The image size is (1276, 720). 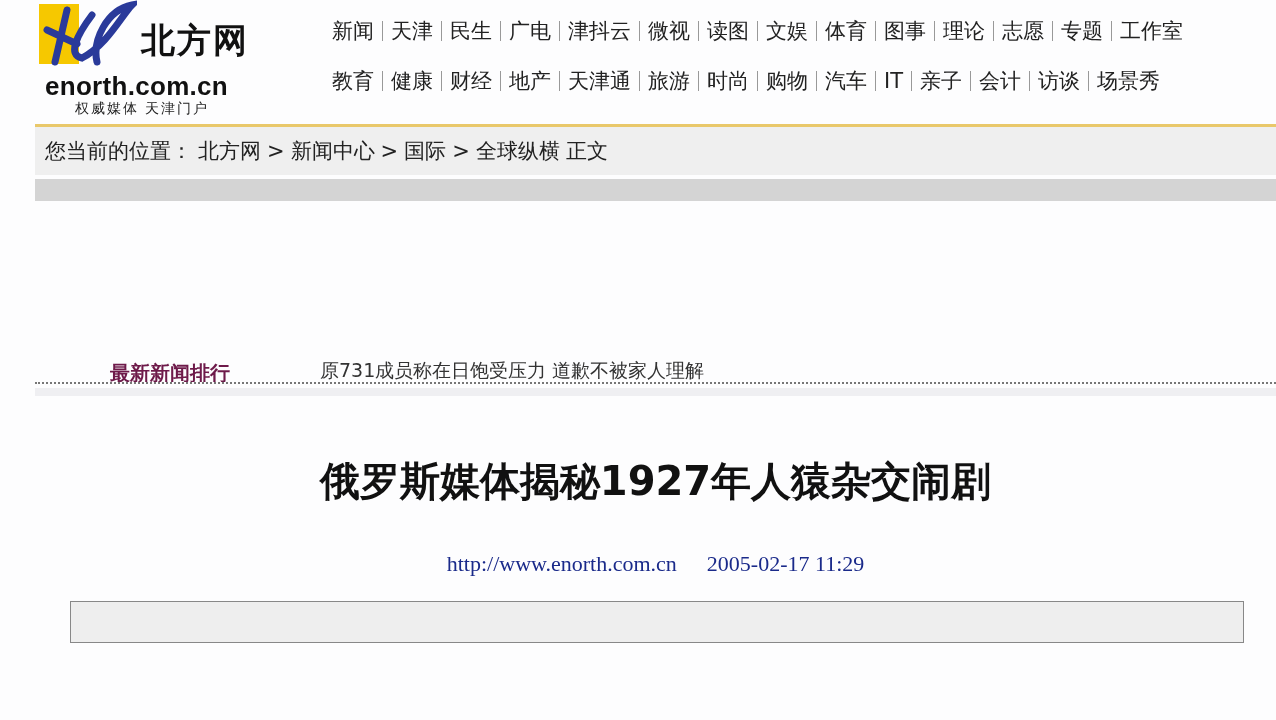 What do you see at coordinates (894, 81) in the screenshot?
I see `nav-link: IT` at bounding box center [894, 81].